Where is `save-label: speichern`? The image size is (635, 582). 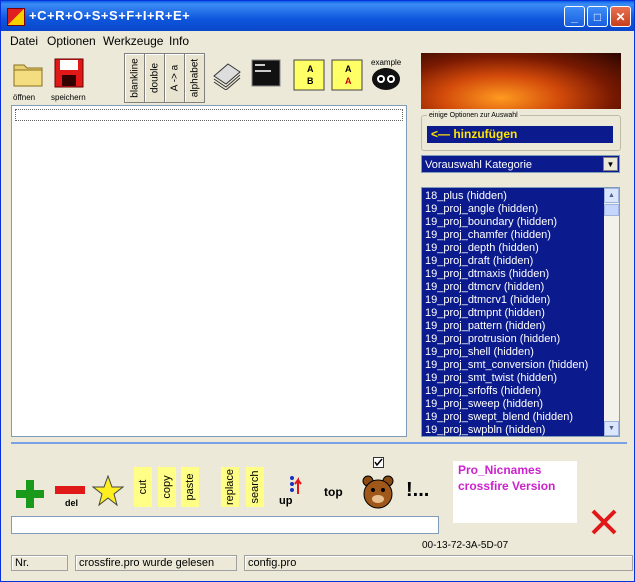
save-label: speichern is located at coordinates (68, 97).